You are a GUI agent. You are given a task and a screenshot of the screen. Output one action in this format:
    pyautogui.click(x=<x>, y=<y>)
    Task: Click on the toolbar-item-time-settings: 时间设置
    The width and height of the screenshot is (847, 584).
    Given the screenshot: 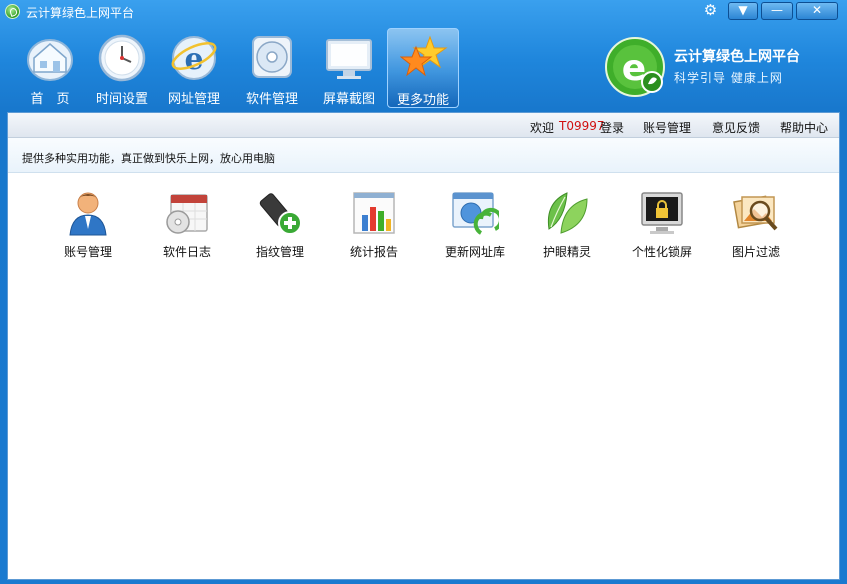 What is the action you would take?
    pyautogui.click(x=122, y=68)
    